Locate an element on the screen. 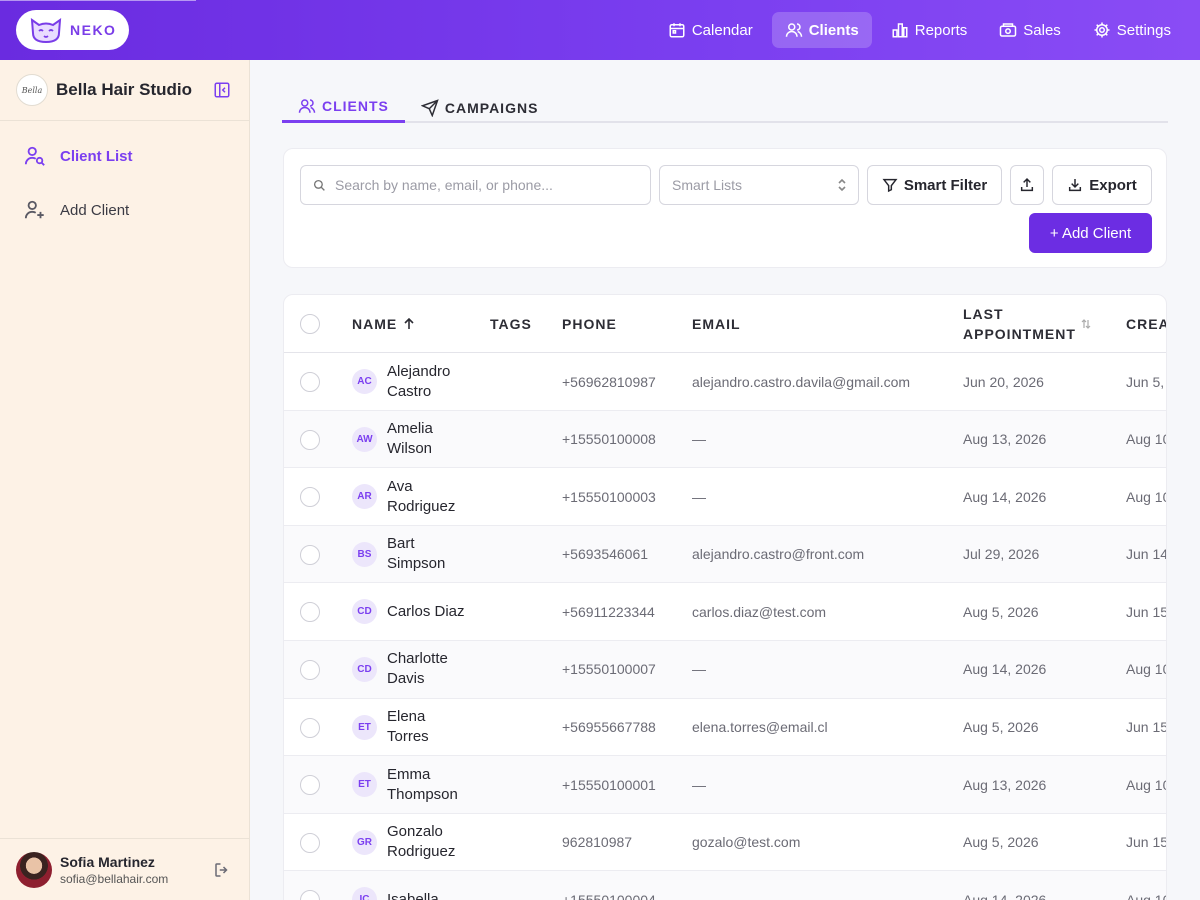 The width and height of the screenshot is (1200, 900). search-icon is located at coordinates (319, 185).